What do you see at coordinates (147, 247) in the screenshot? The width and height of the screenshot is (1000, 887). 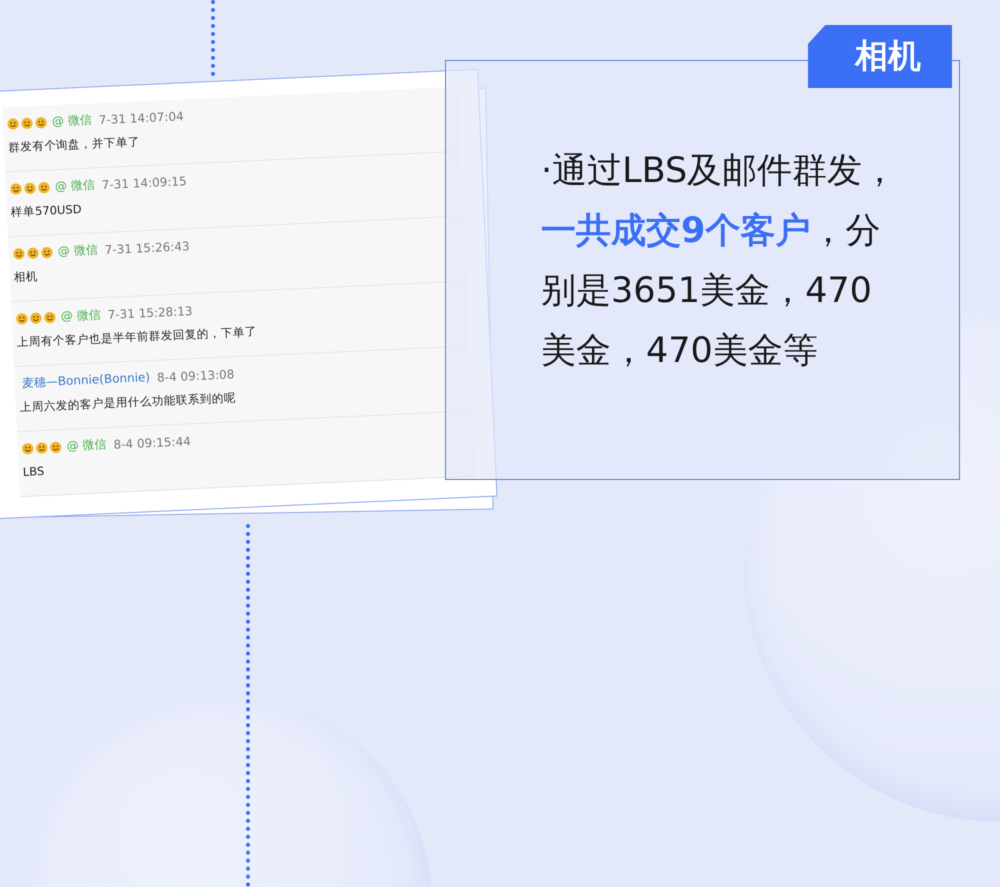 I see `message-time: 7-31 15:26:43` at bounding box center [147, 247].